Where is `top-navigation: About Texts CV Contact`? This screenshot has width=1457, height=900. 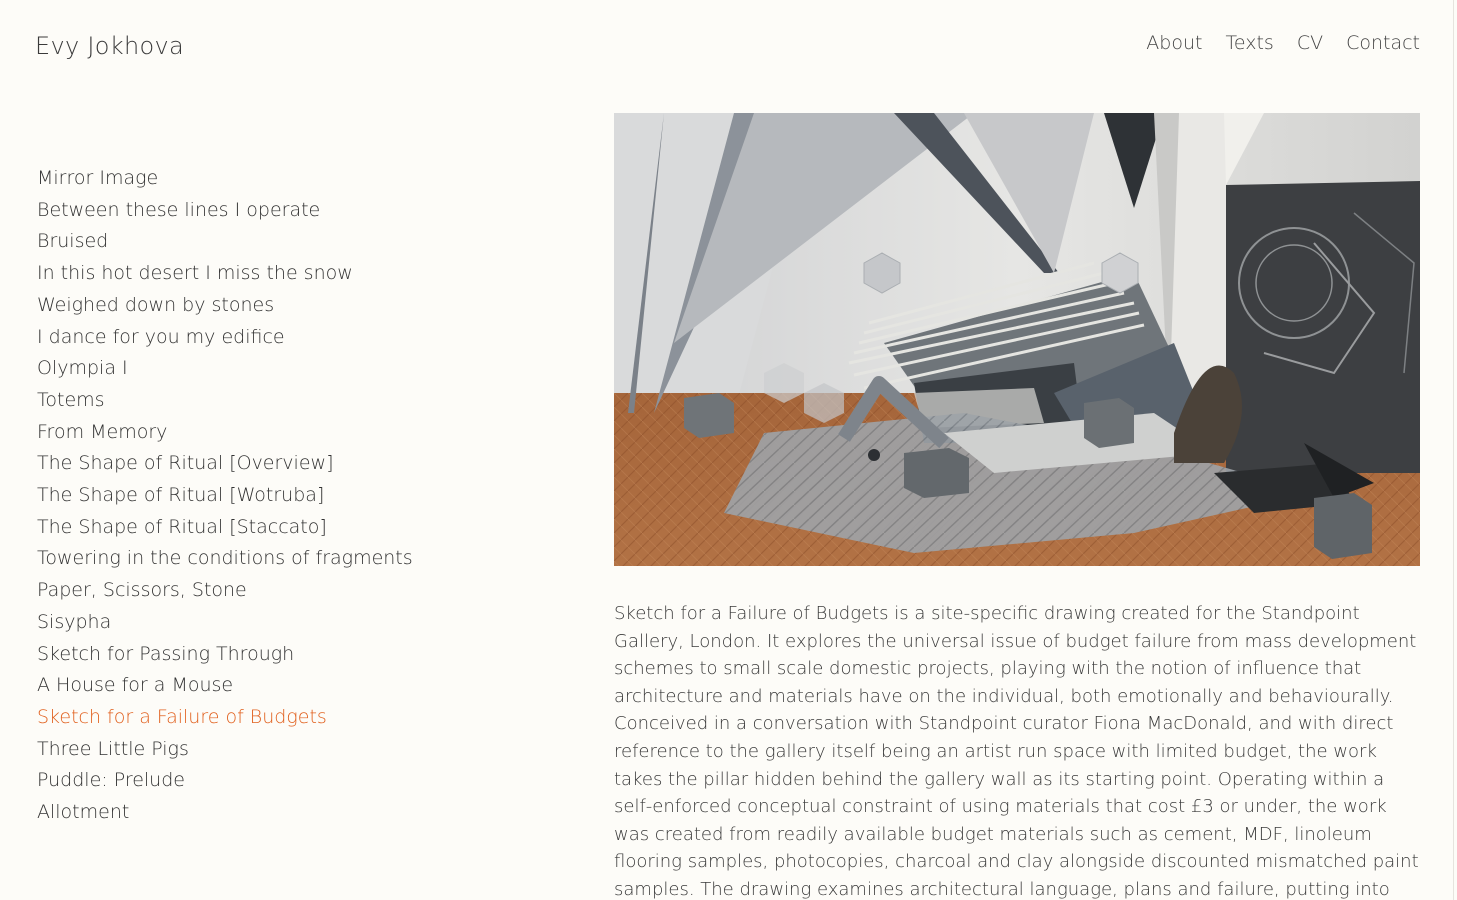
top-navigation: About Texts CV Contact is located at coordinates (1283, 43).